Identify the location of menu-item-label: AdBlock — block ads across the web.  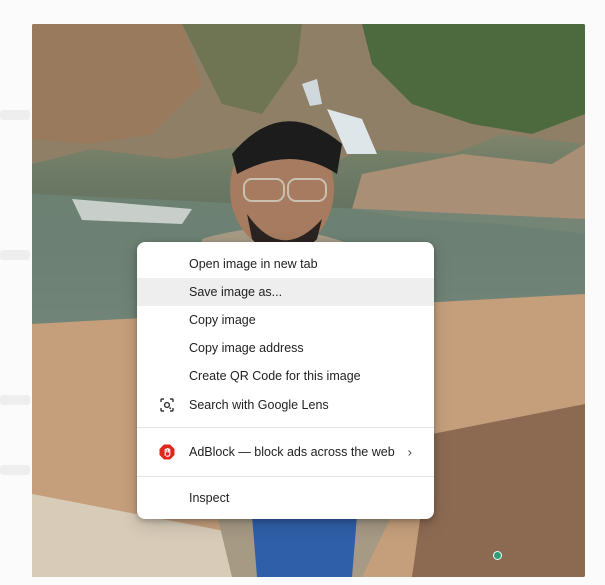
(292, 452).